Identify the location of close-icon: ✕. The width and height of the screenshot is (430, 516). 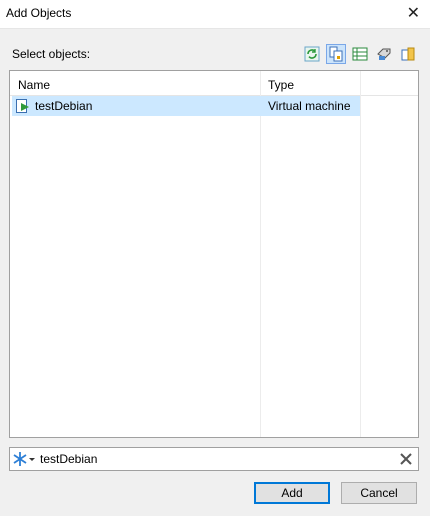
(413, 13).